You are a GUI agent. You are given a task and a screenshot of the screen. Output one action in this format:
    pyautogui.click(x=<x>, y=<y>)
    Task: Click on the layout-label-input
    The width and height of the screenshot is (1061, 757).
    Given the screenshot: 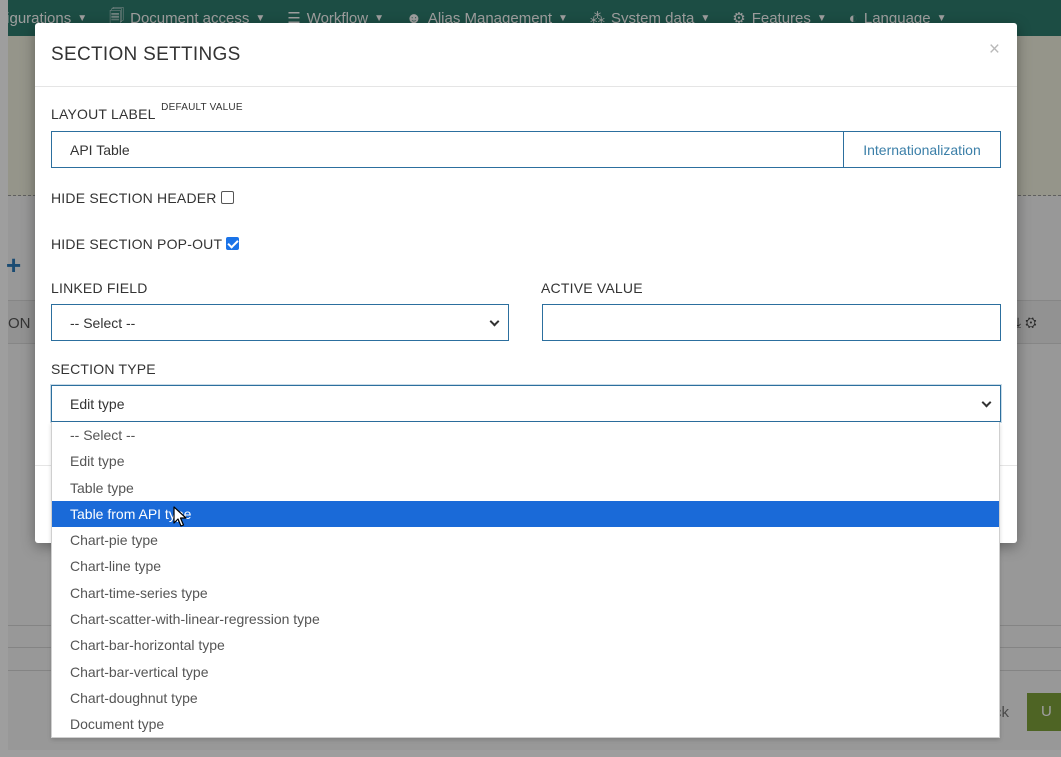 What is the action you would take?
    pyautogui.click(x=447, y=149)
    